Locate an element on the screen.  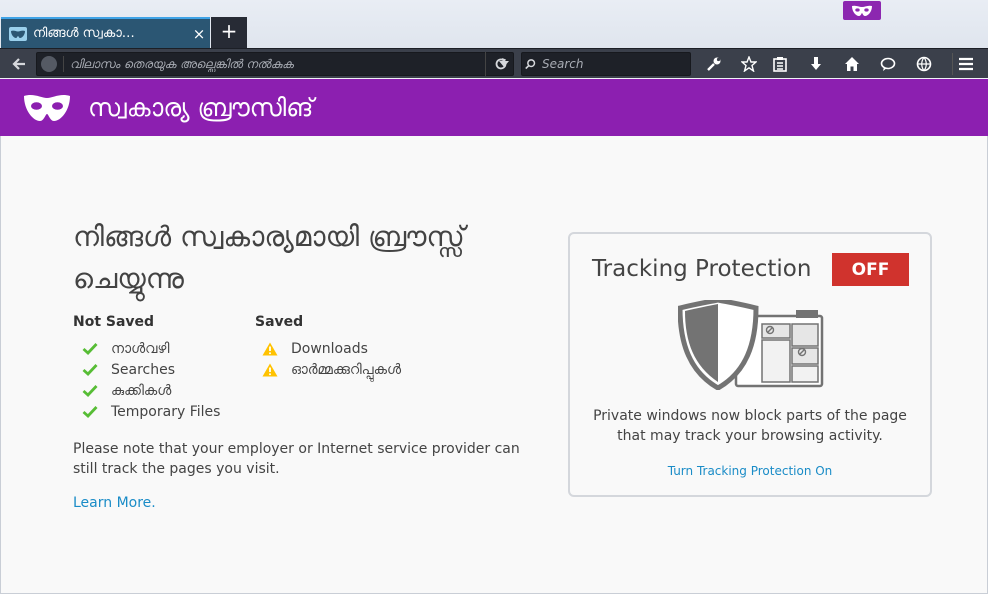
url-bar is located at coordinates (275, 64).